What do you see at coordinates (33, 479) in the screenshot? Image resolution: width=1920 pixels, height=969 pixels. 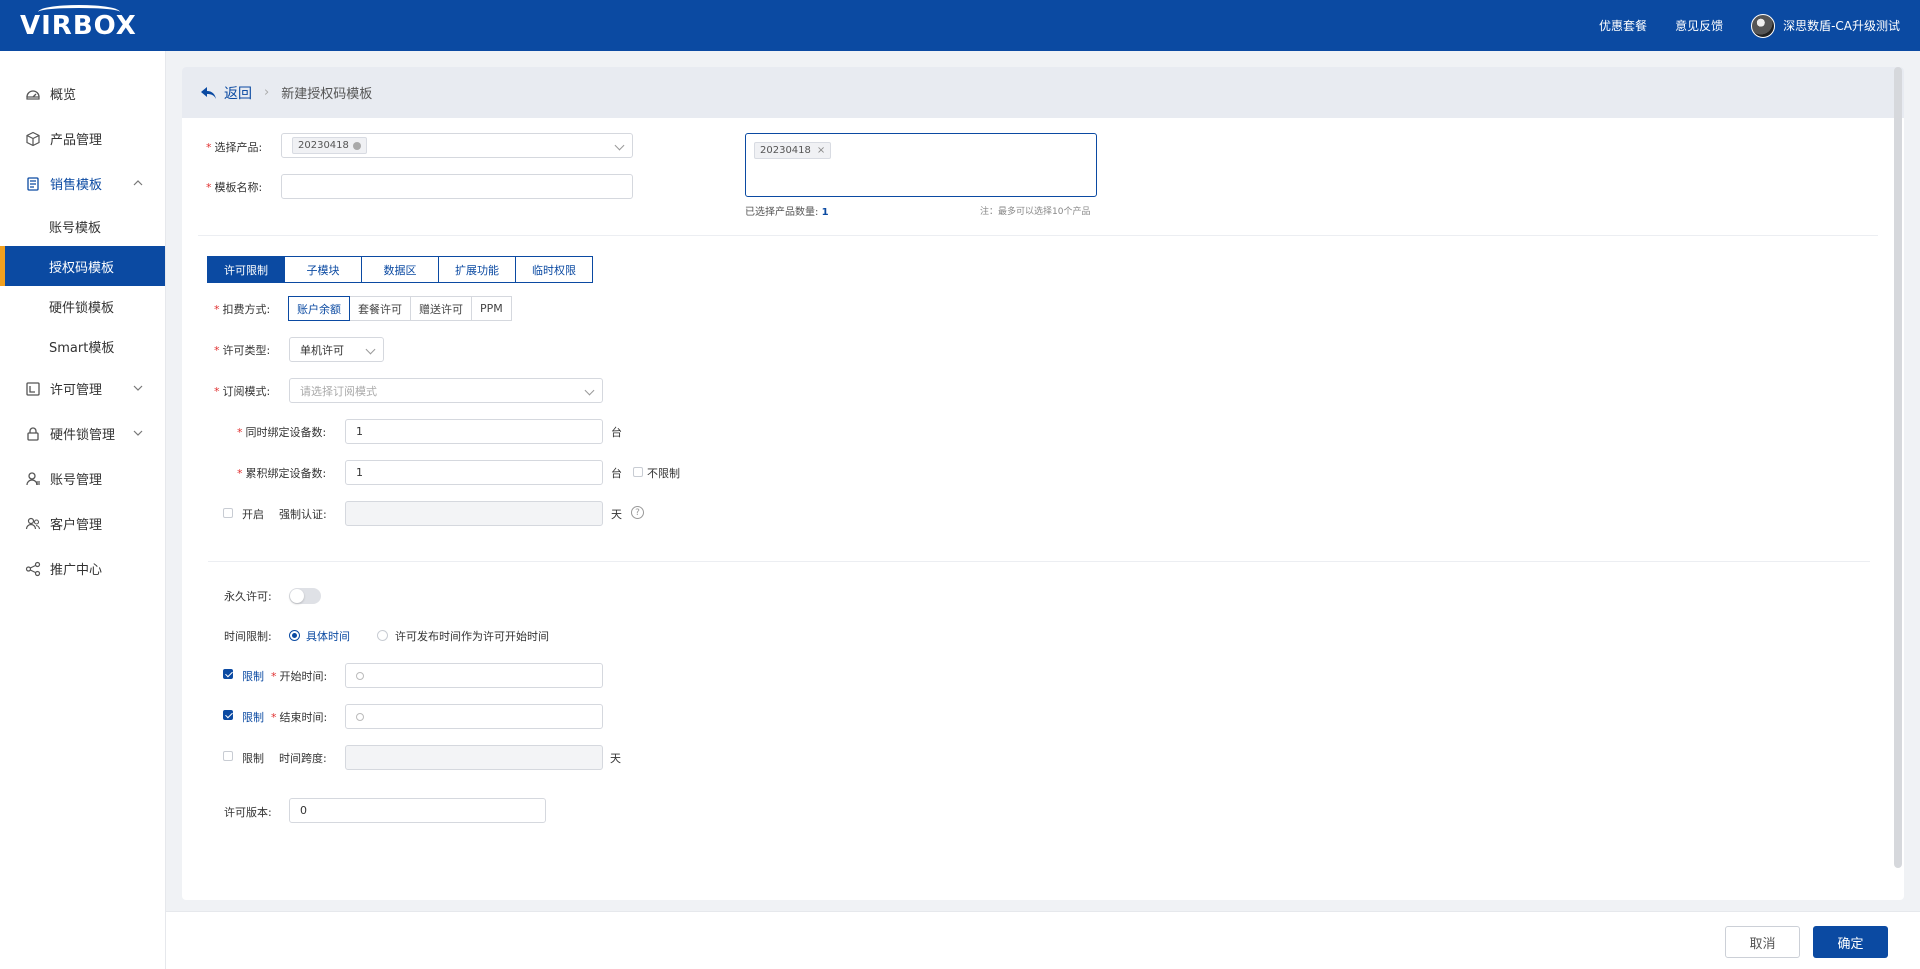 I see `user-icon` at bounding box center [33, 479].